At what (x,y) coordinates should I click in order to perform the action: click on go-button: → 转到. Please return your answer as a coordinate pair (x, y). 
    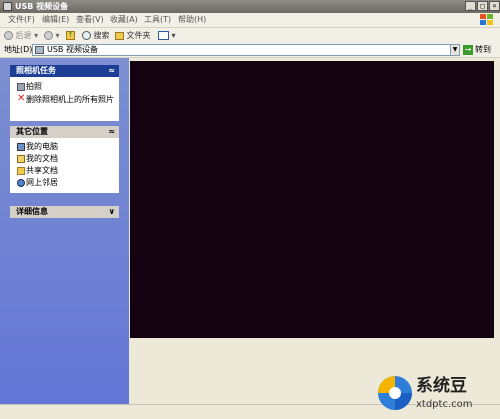
    Looking at the image, I should click on (477, 50).